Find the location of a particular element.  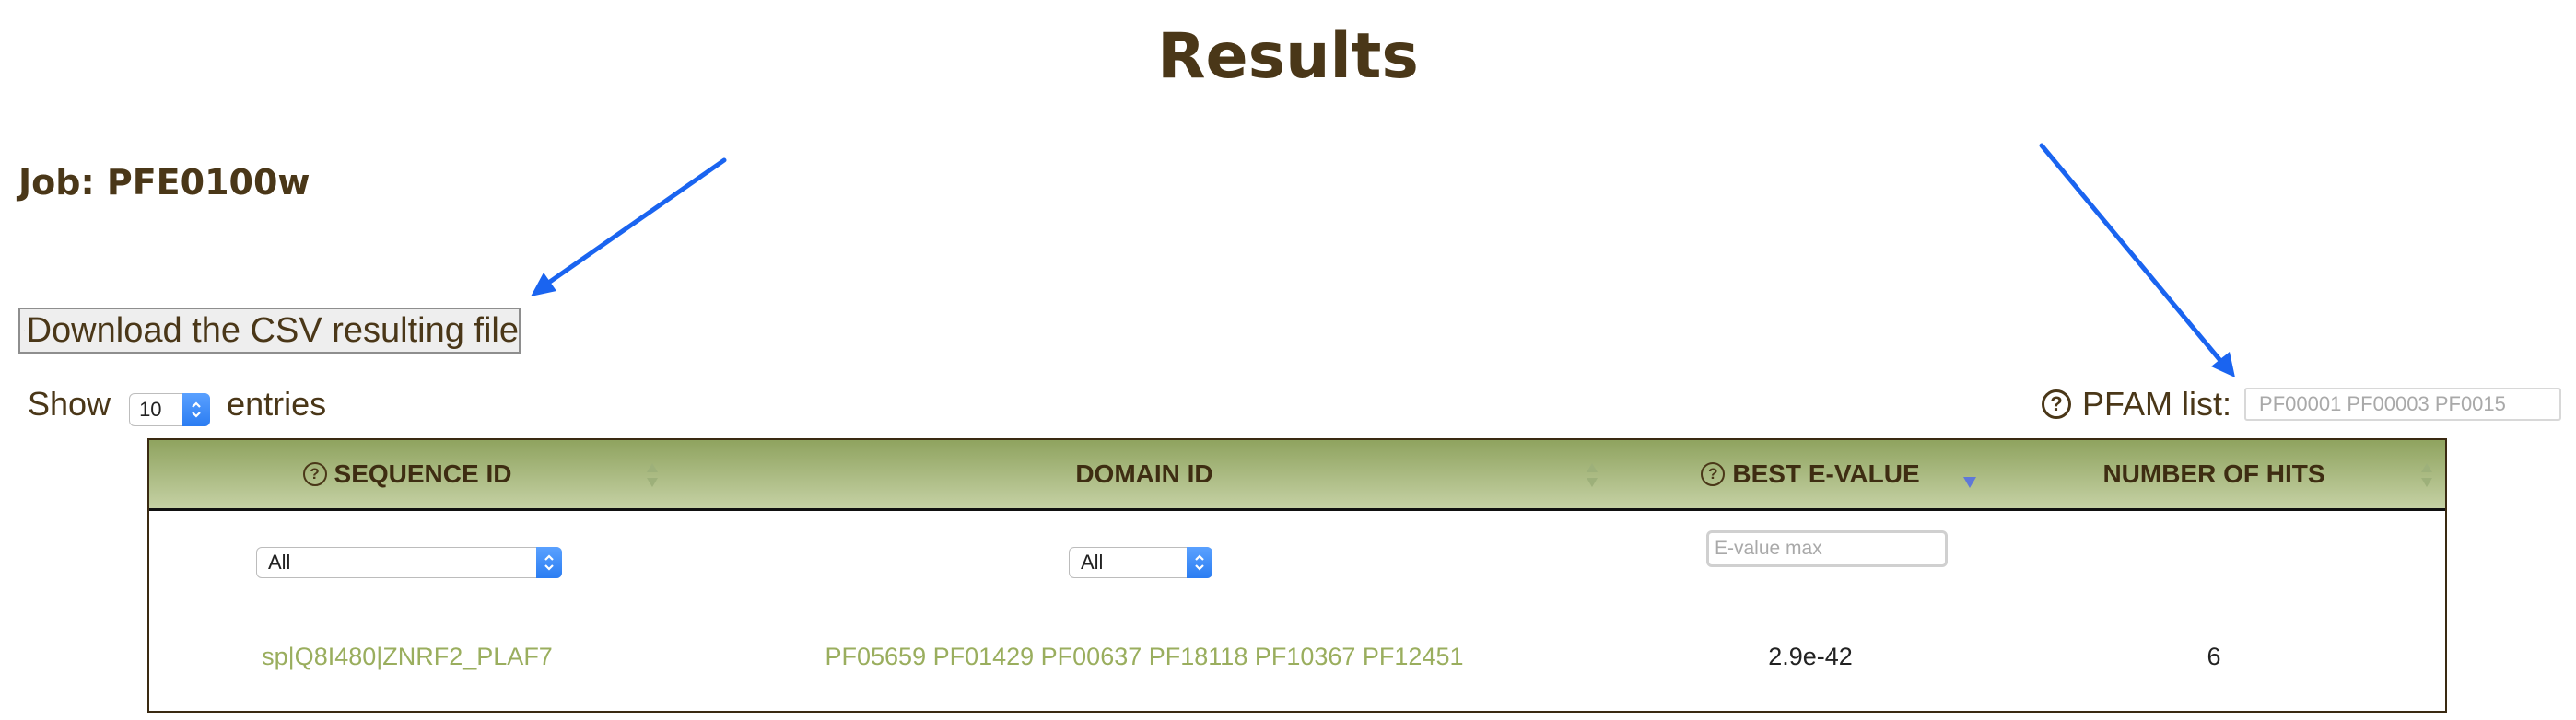

pfam-list-input is located at coordinates (2403, 404).